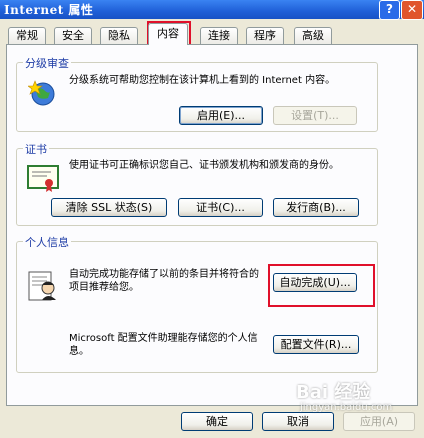 The width and height of the screenshot is (424, 438). I want to click on tab-privacy: 隐私, so click(119, 35).